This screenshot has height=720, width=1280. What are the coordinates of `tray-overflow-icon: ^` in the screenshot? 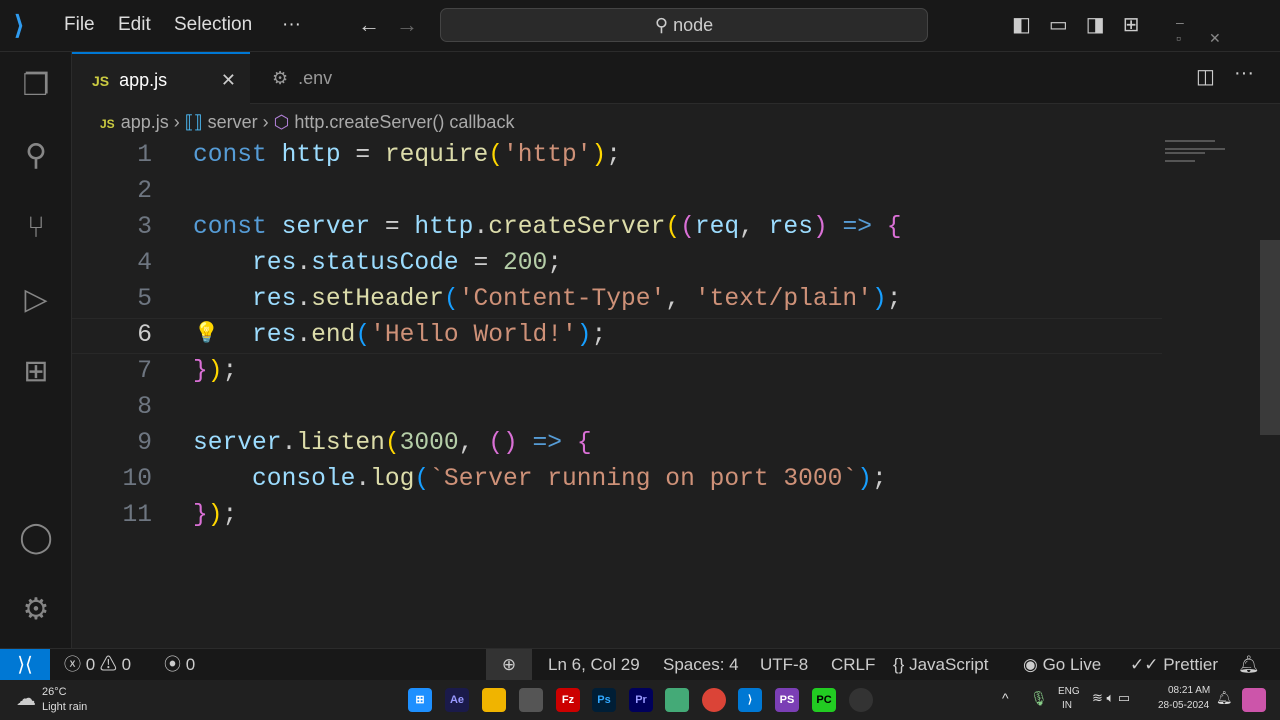 It's located at (1005, 698).